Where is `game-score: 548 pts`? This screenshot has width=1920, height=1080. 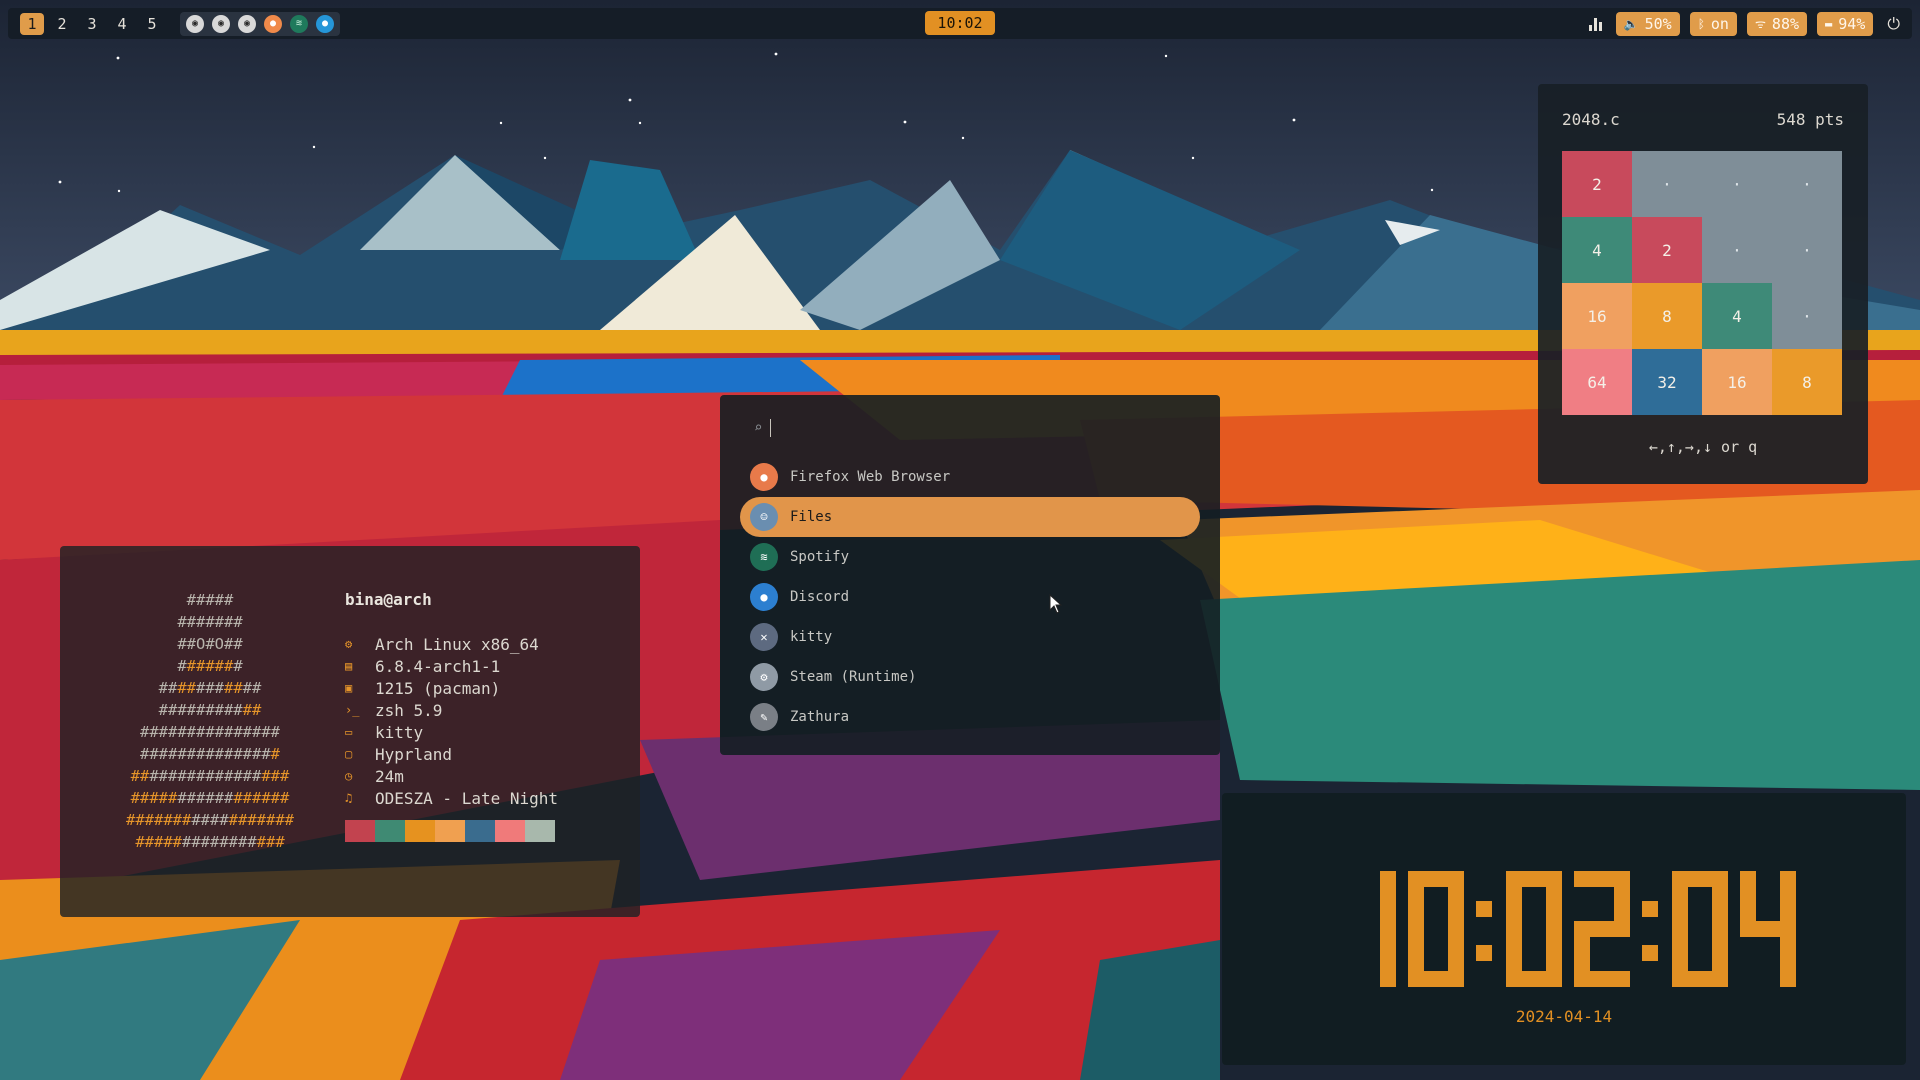
game-score: 548 pts is located at coordinates (1810, 119).